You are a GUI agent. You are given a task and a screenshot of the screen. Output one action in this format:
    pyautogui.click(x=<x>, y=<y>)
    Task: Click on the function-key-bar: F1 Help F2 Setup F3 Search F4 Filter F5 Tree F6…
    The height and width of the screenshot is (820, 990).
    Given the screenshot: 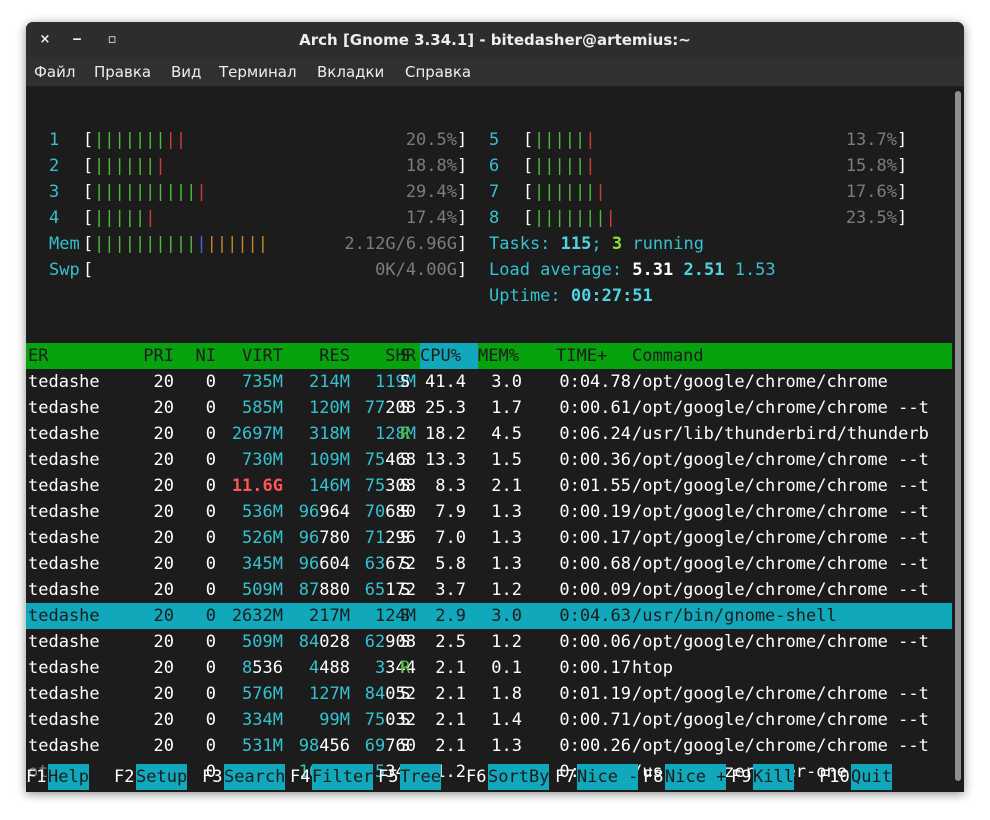 What is the action you would take?
    pyautogui.click(x=489, y=777)
    